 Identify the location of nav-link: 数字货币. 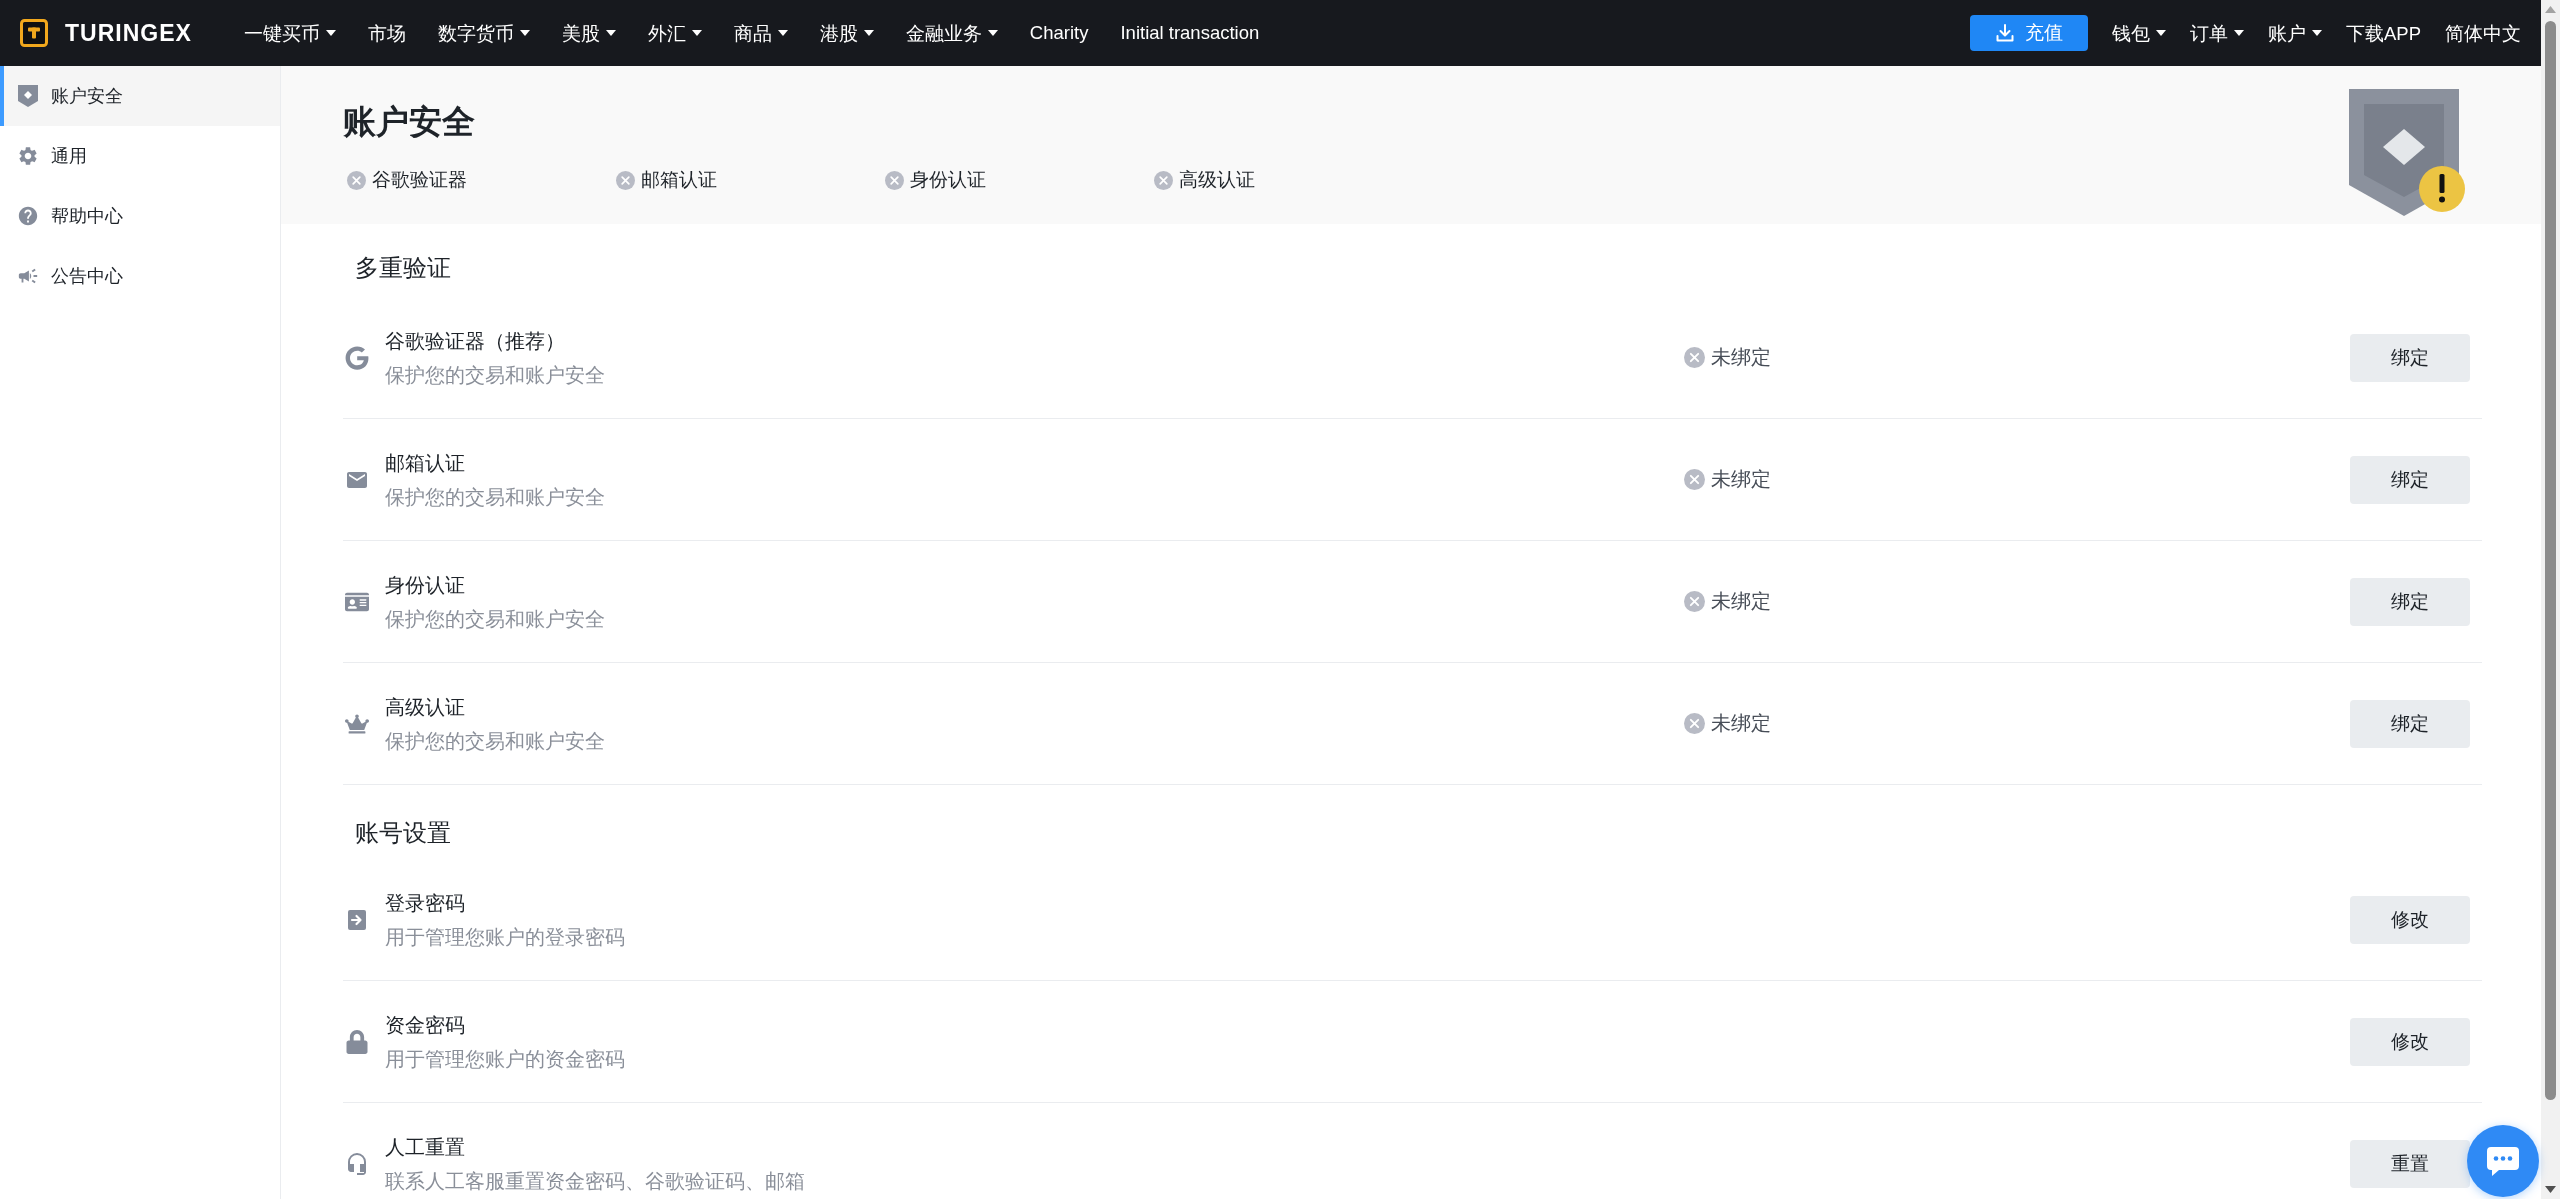
(483, 33).